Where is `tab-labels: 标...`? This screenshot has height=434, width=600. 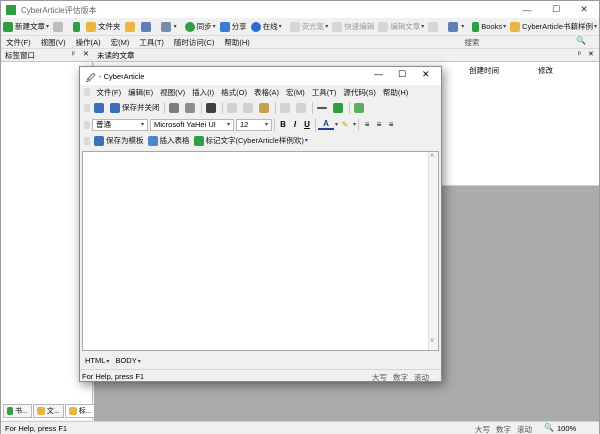 tab-labels: 标... is located at coordinates (80, 411).